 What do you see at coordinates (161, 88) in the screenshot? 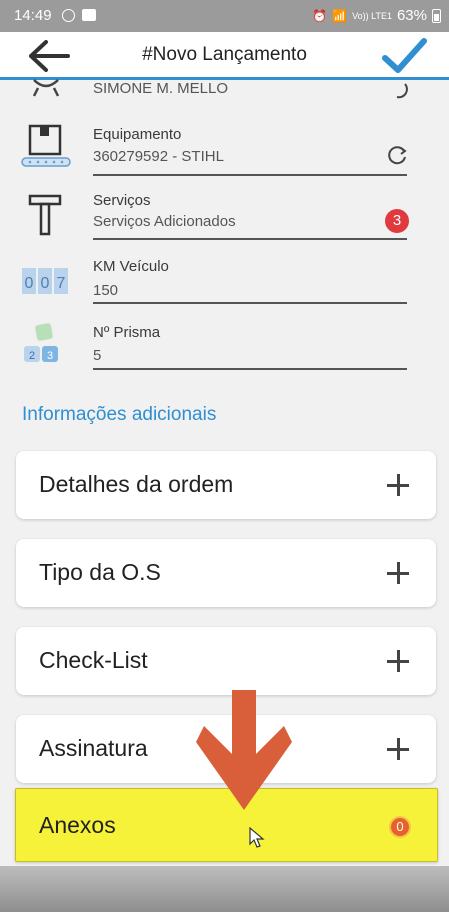
I see `field-client-value: SIMONE M. MELLO` at bounding box center [161, 88].